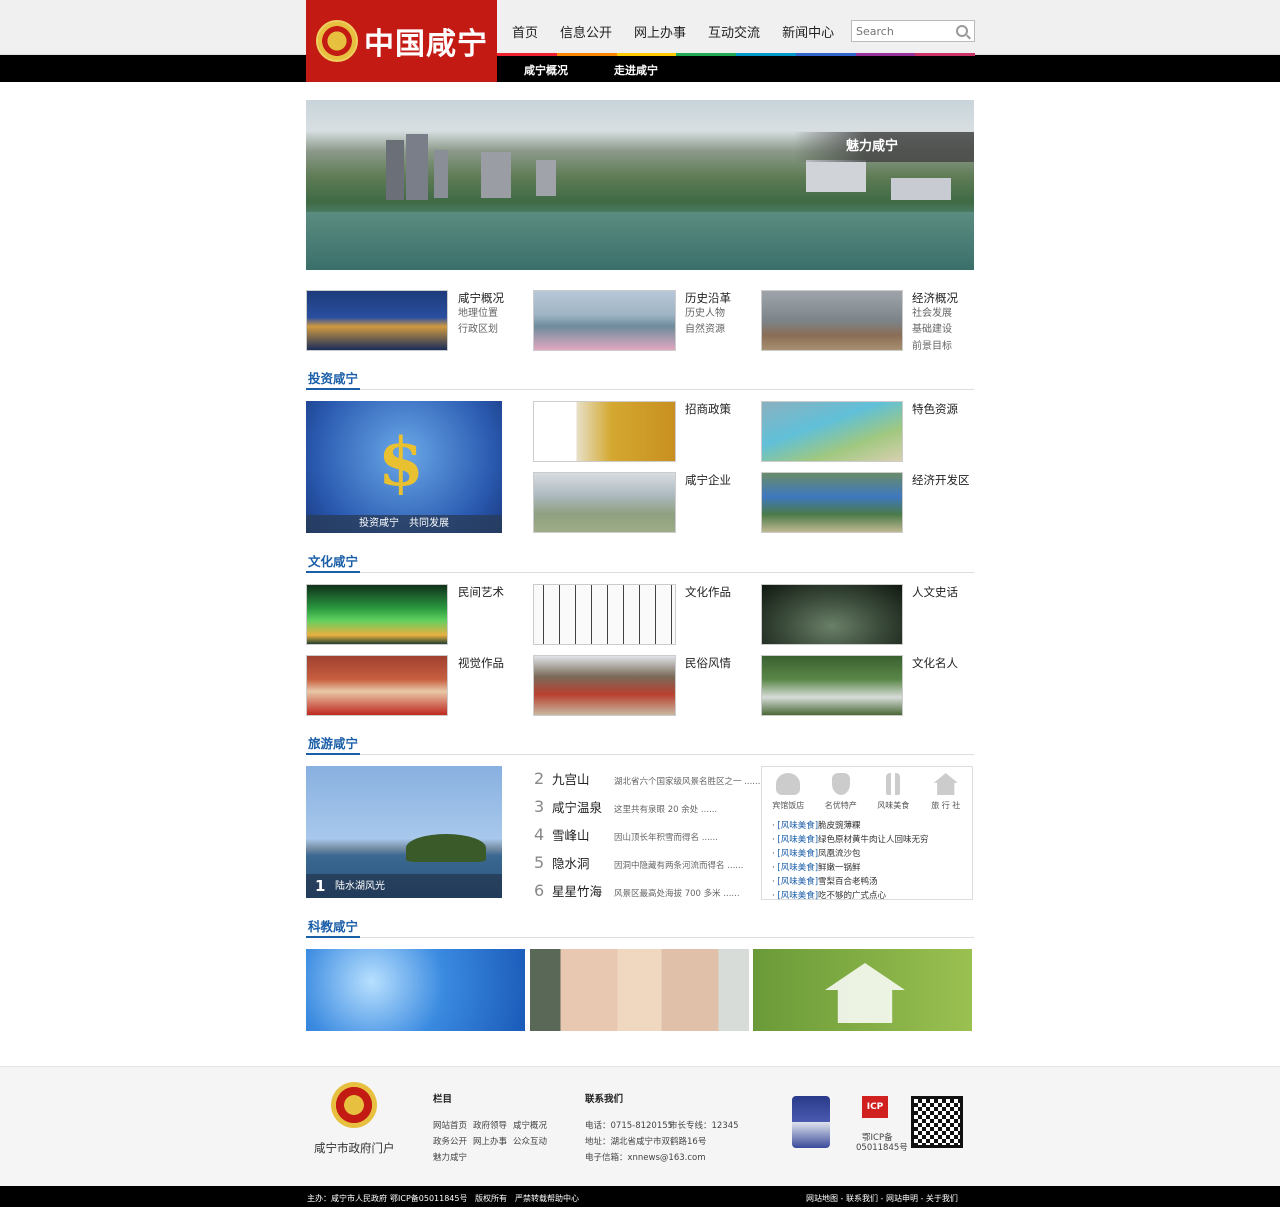  I want to click on invest-title-1: 招商政策, so click(708, 409).